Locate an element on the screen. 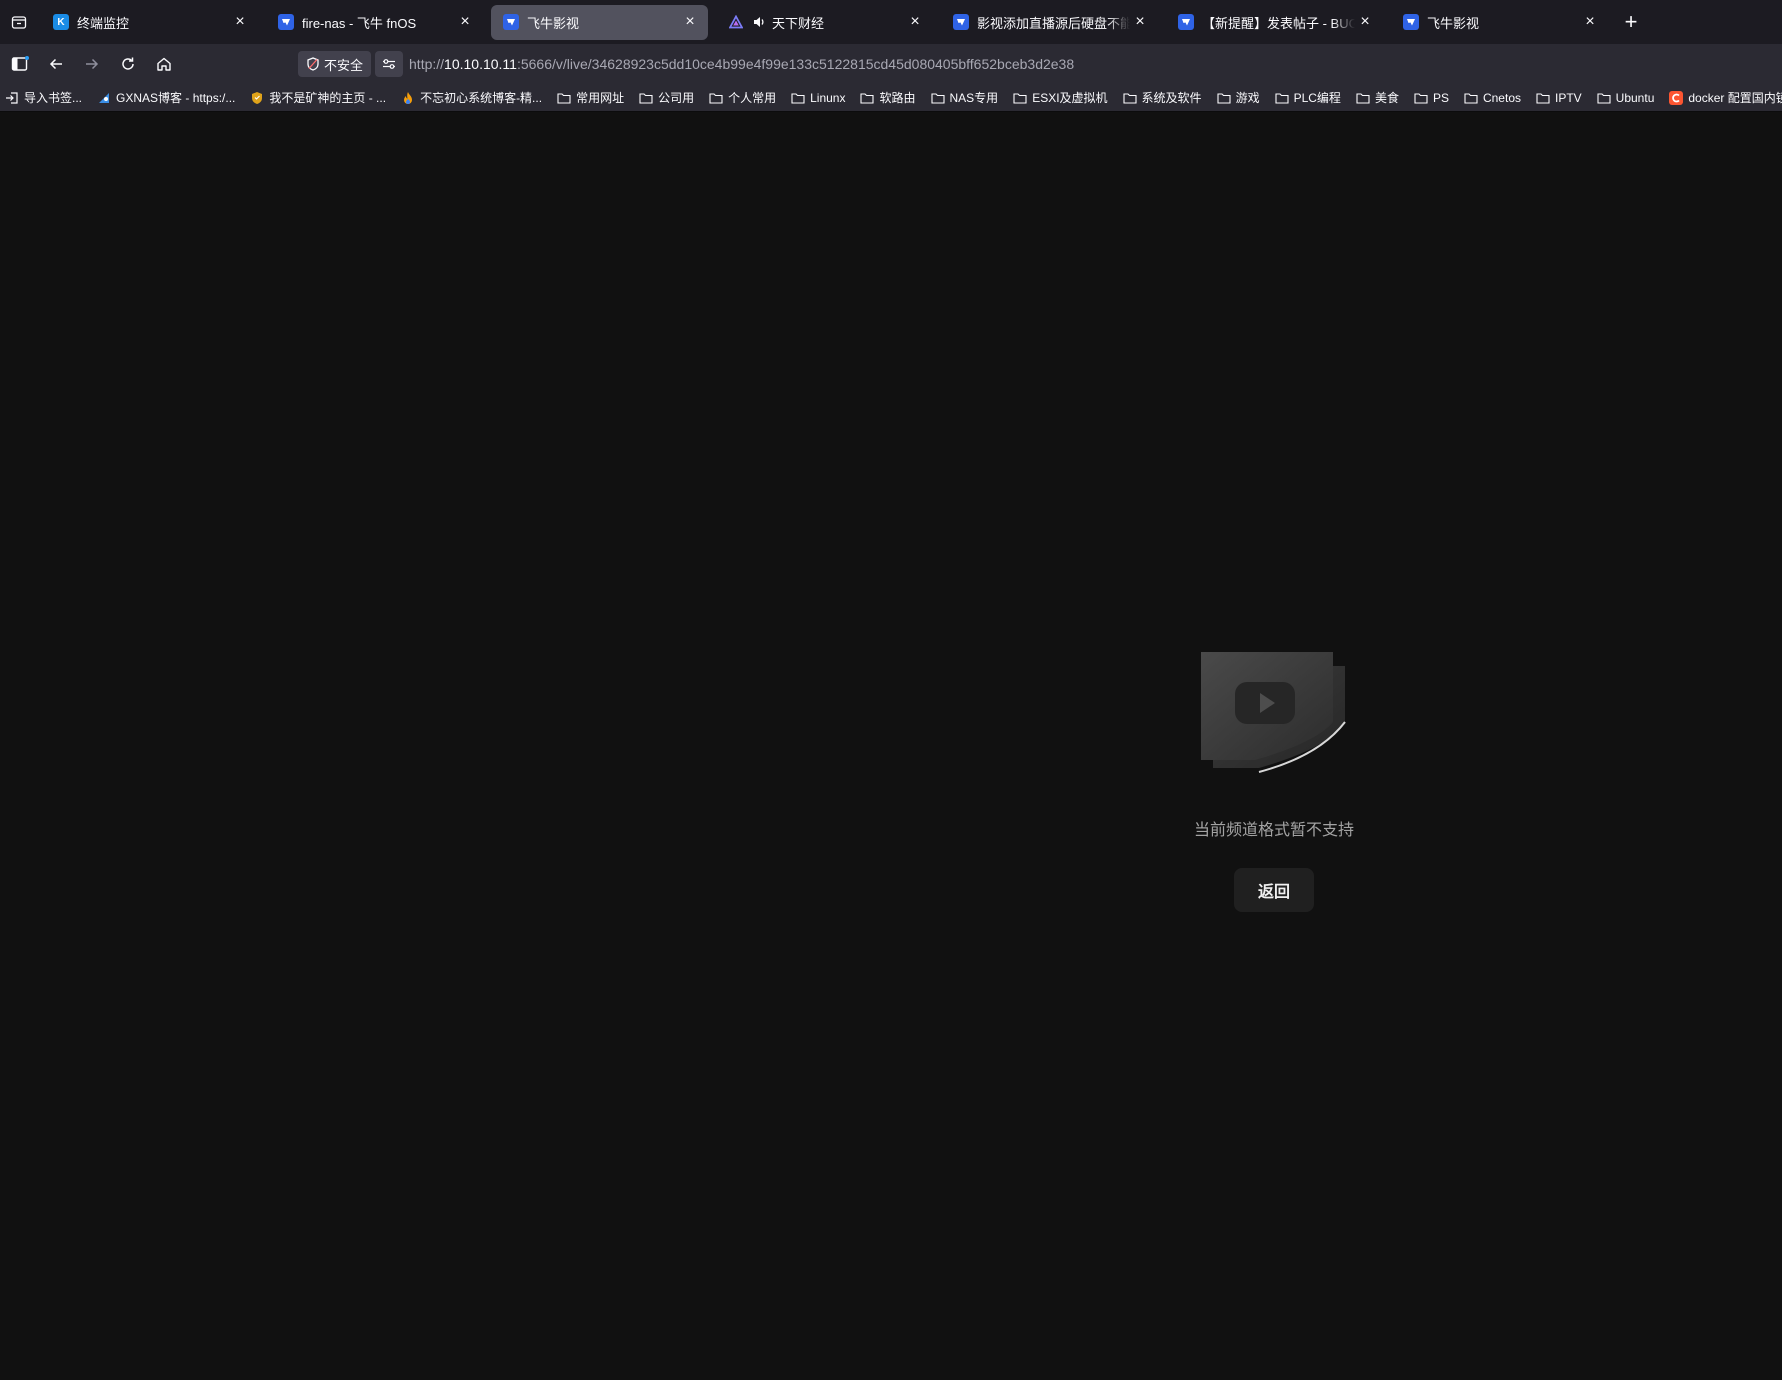 This screenshot has width=1782, height=1380. bookmark-9: NAS专用 is located at coordinates (964, 98).